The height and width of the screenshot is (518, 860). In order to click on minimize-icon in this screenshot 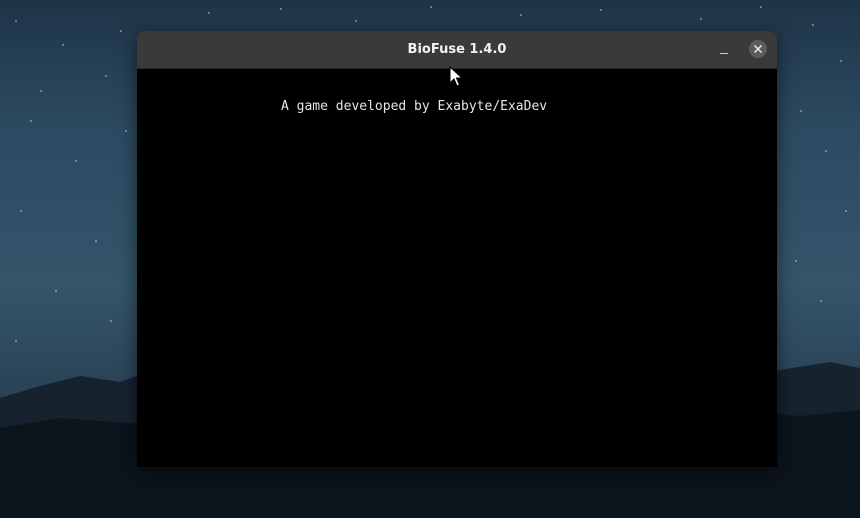, I will do `click(724, 53)`.